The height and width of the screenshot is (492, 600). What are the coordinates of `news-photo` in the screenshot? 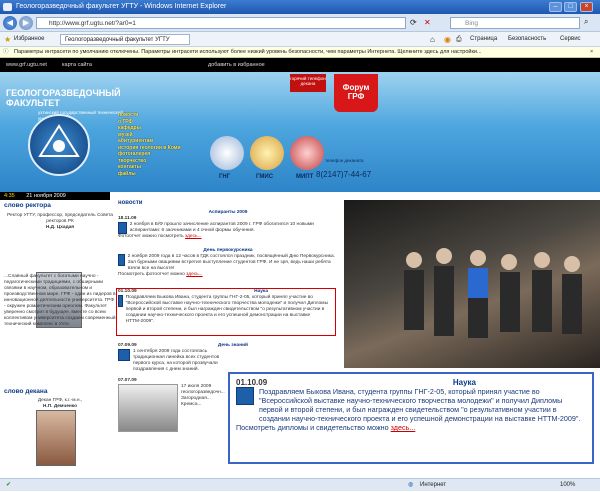 It's located at (148, 408).